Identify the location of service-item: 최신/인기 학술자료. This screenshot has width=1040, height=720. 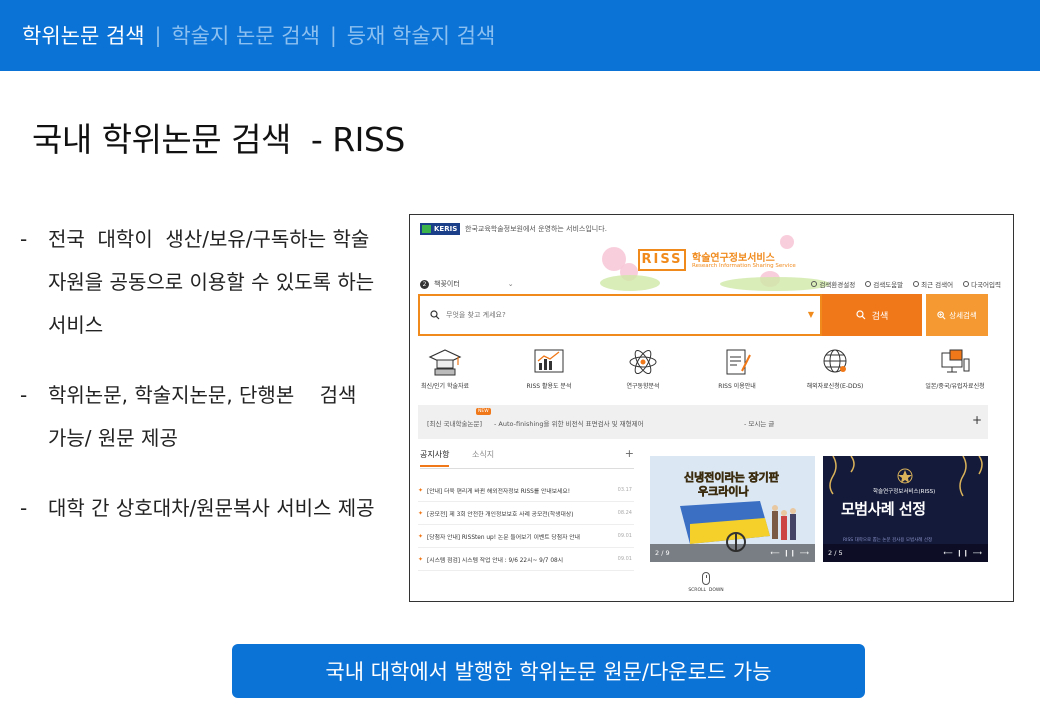
(450, 368).